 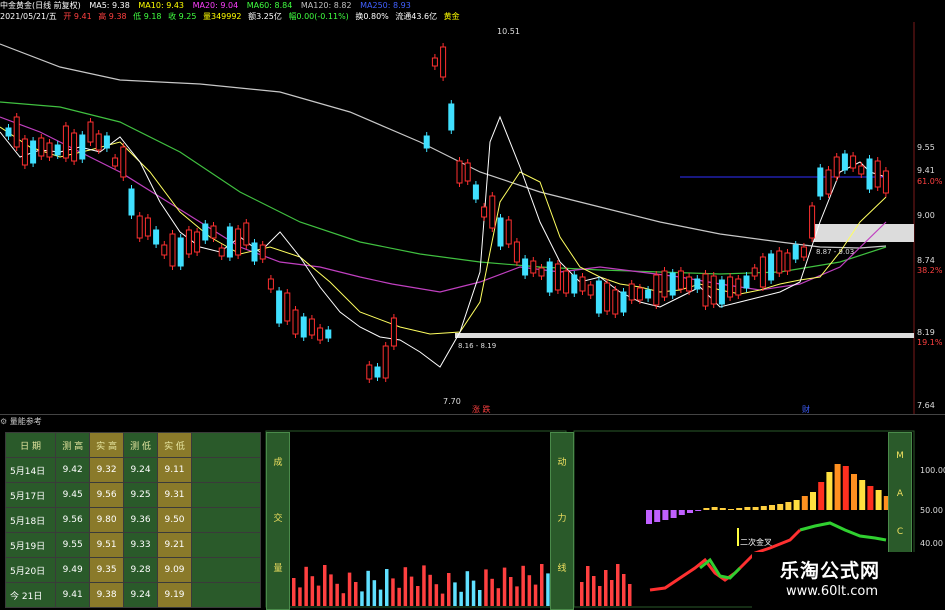 What do you see at coordinates (226, 595) in the screenshot?
I see `cell-spacer` at bounding box center [226, 595].